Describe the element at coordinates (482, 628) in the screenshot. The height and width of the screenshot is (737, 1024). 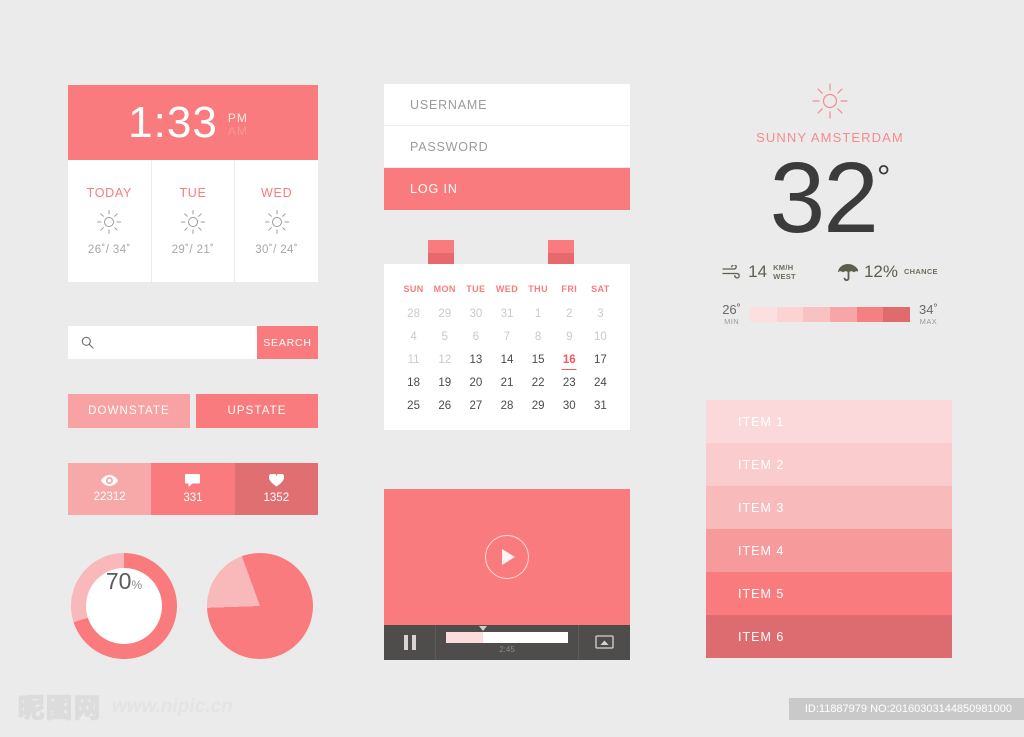
I see `scrub-handle` at that location.